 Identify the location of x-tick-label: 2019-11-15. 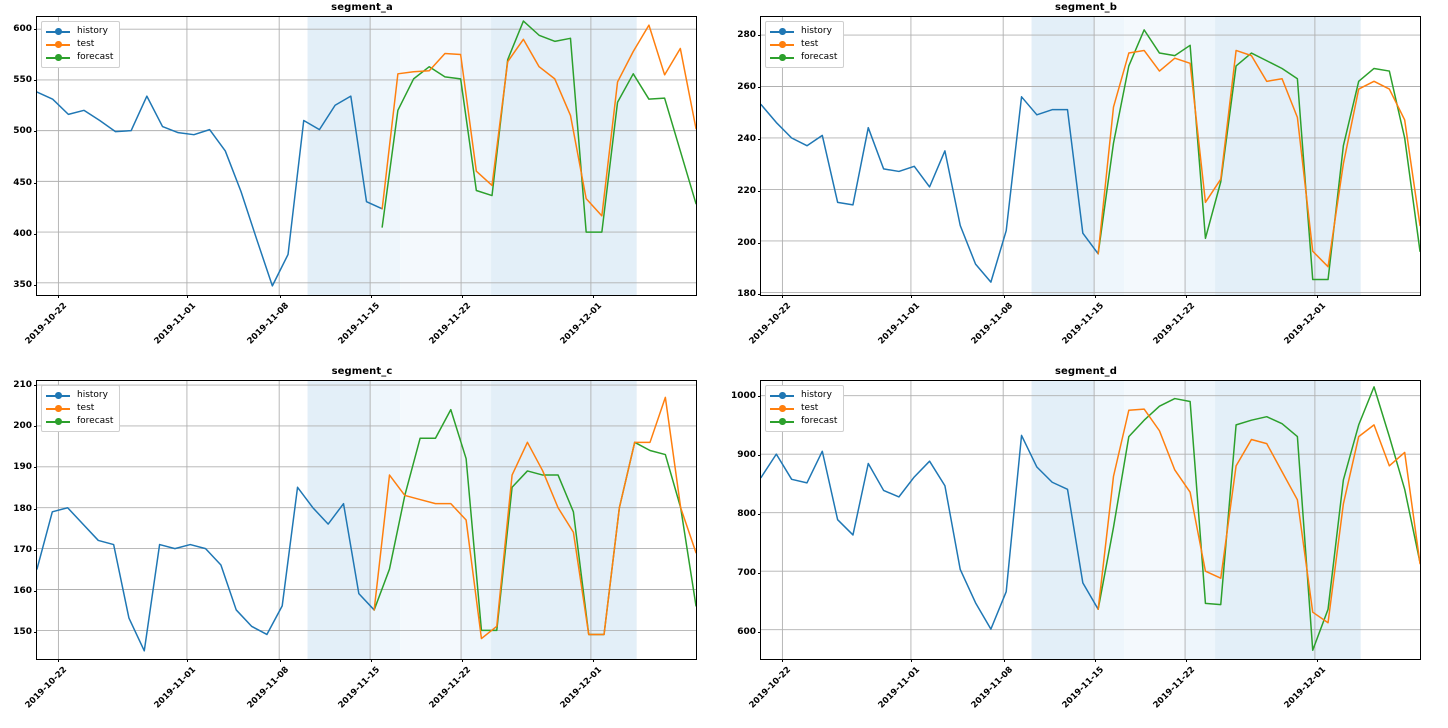
(1083, 324).